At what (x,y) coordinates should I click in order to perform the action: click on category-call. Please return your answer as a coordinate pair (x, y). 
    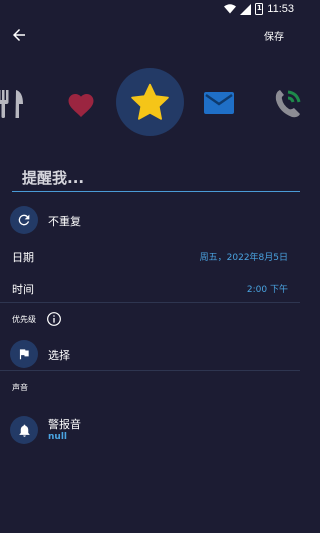
    Looking at the image, I should click on (288, 103).